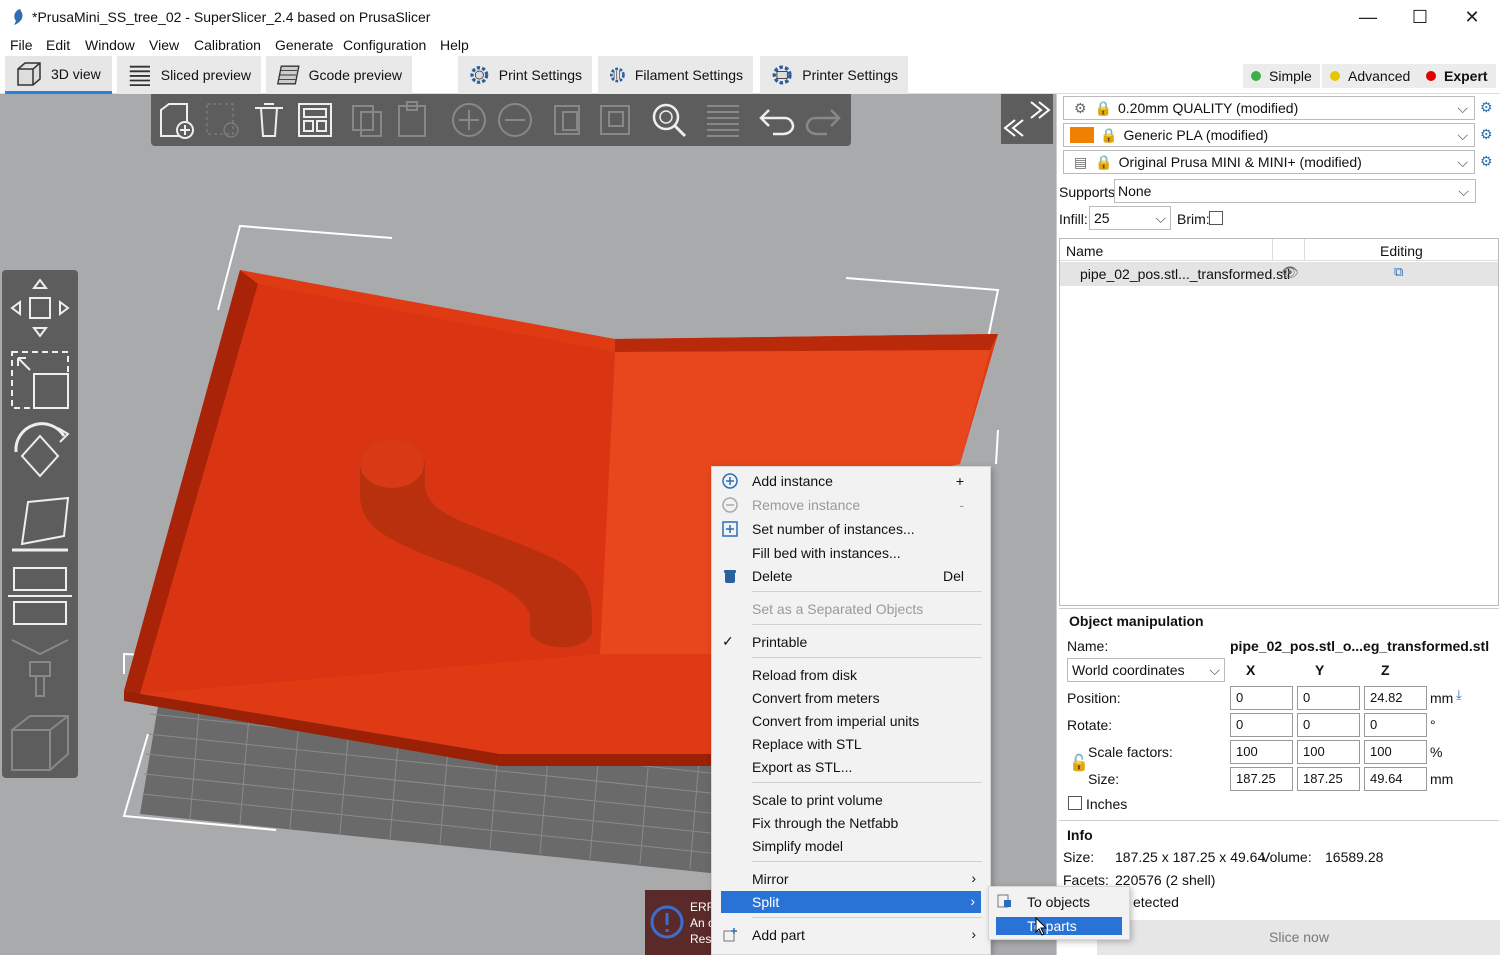 The height and width of the screenshot is (955, 1500). What do you see at coordinates (851, 576) in the screenshot?
I see `menu-item-delete: Delete Del` at bounding box center [851, 576].